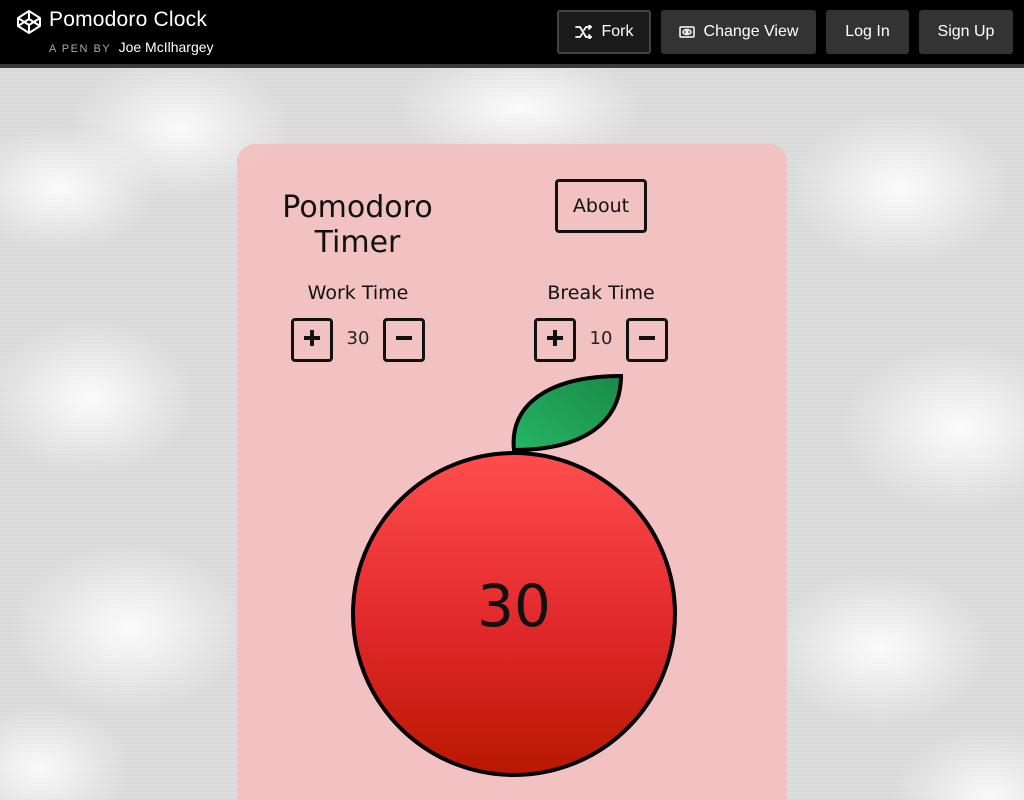  I want to click on fork-label: Fork, so click(617, 31).